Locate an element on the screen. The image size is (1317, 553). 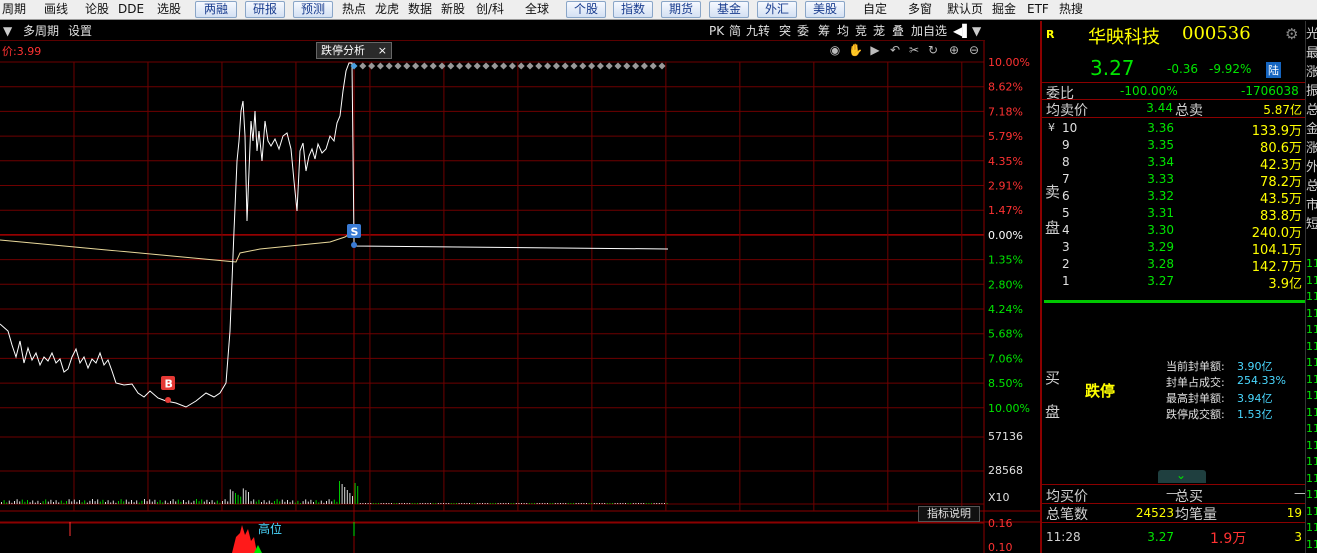
sell-level-row: 2 3.28 142.7万 is located at coordinates (1173, 265).